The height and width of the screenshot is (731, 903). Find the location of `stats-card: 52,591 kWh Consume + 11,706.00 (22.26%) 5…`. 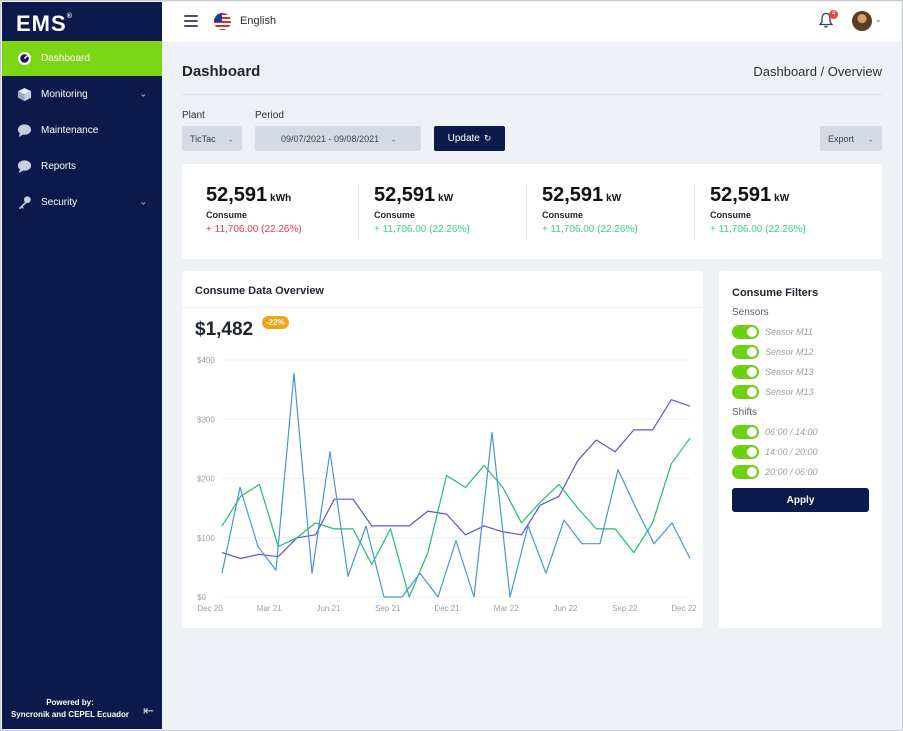

stats-card: 52,591 kWh Consume + 11,706.00 (22.26%) 5… is located at coordinates (532, 211).